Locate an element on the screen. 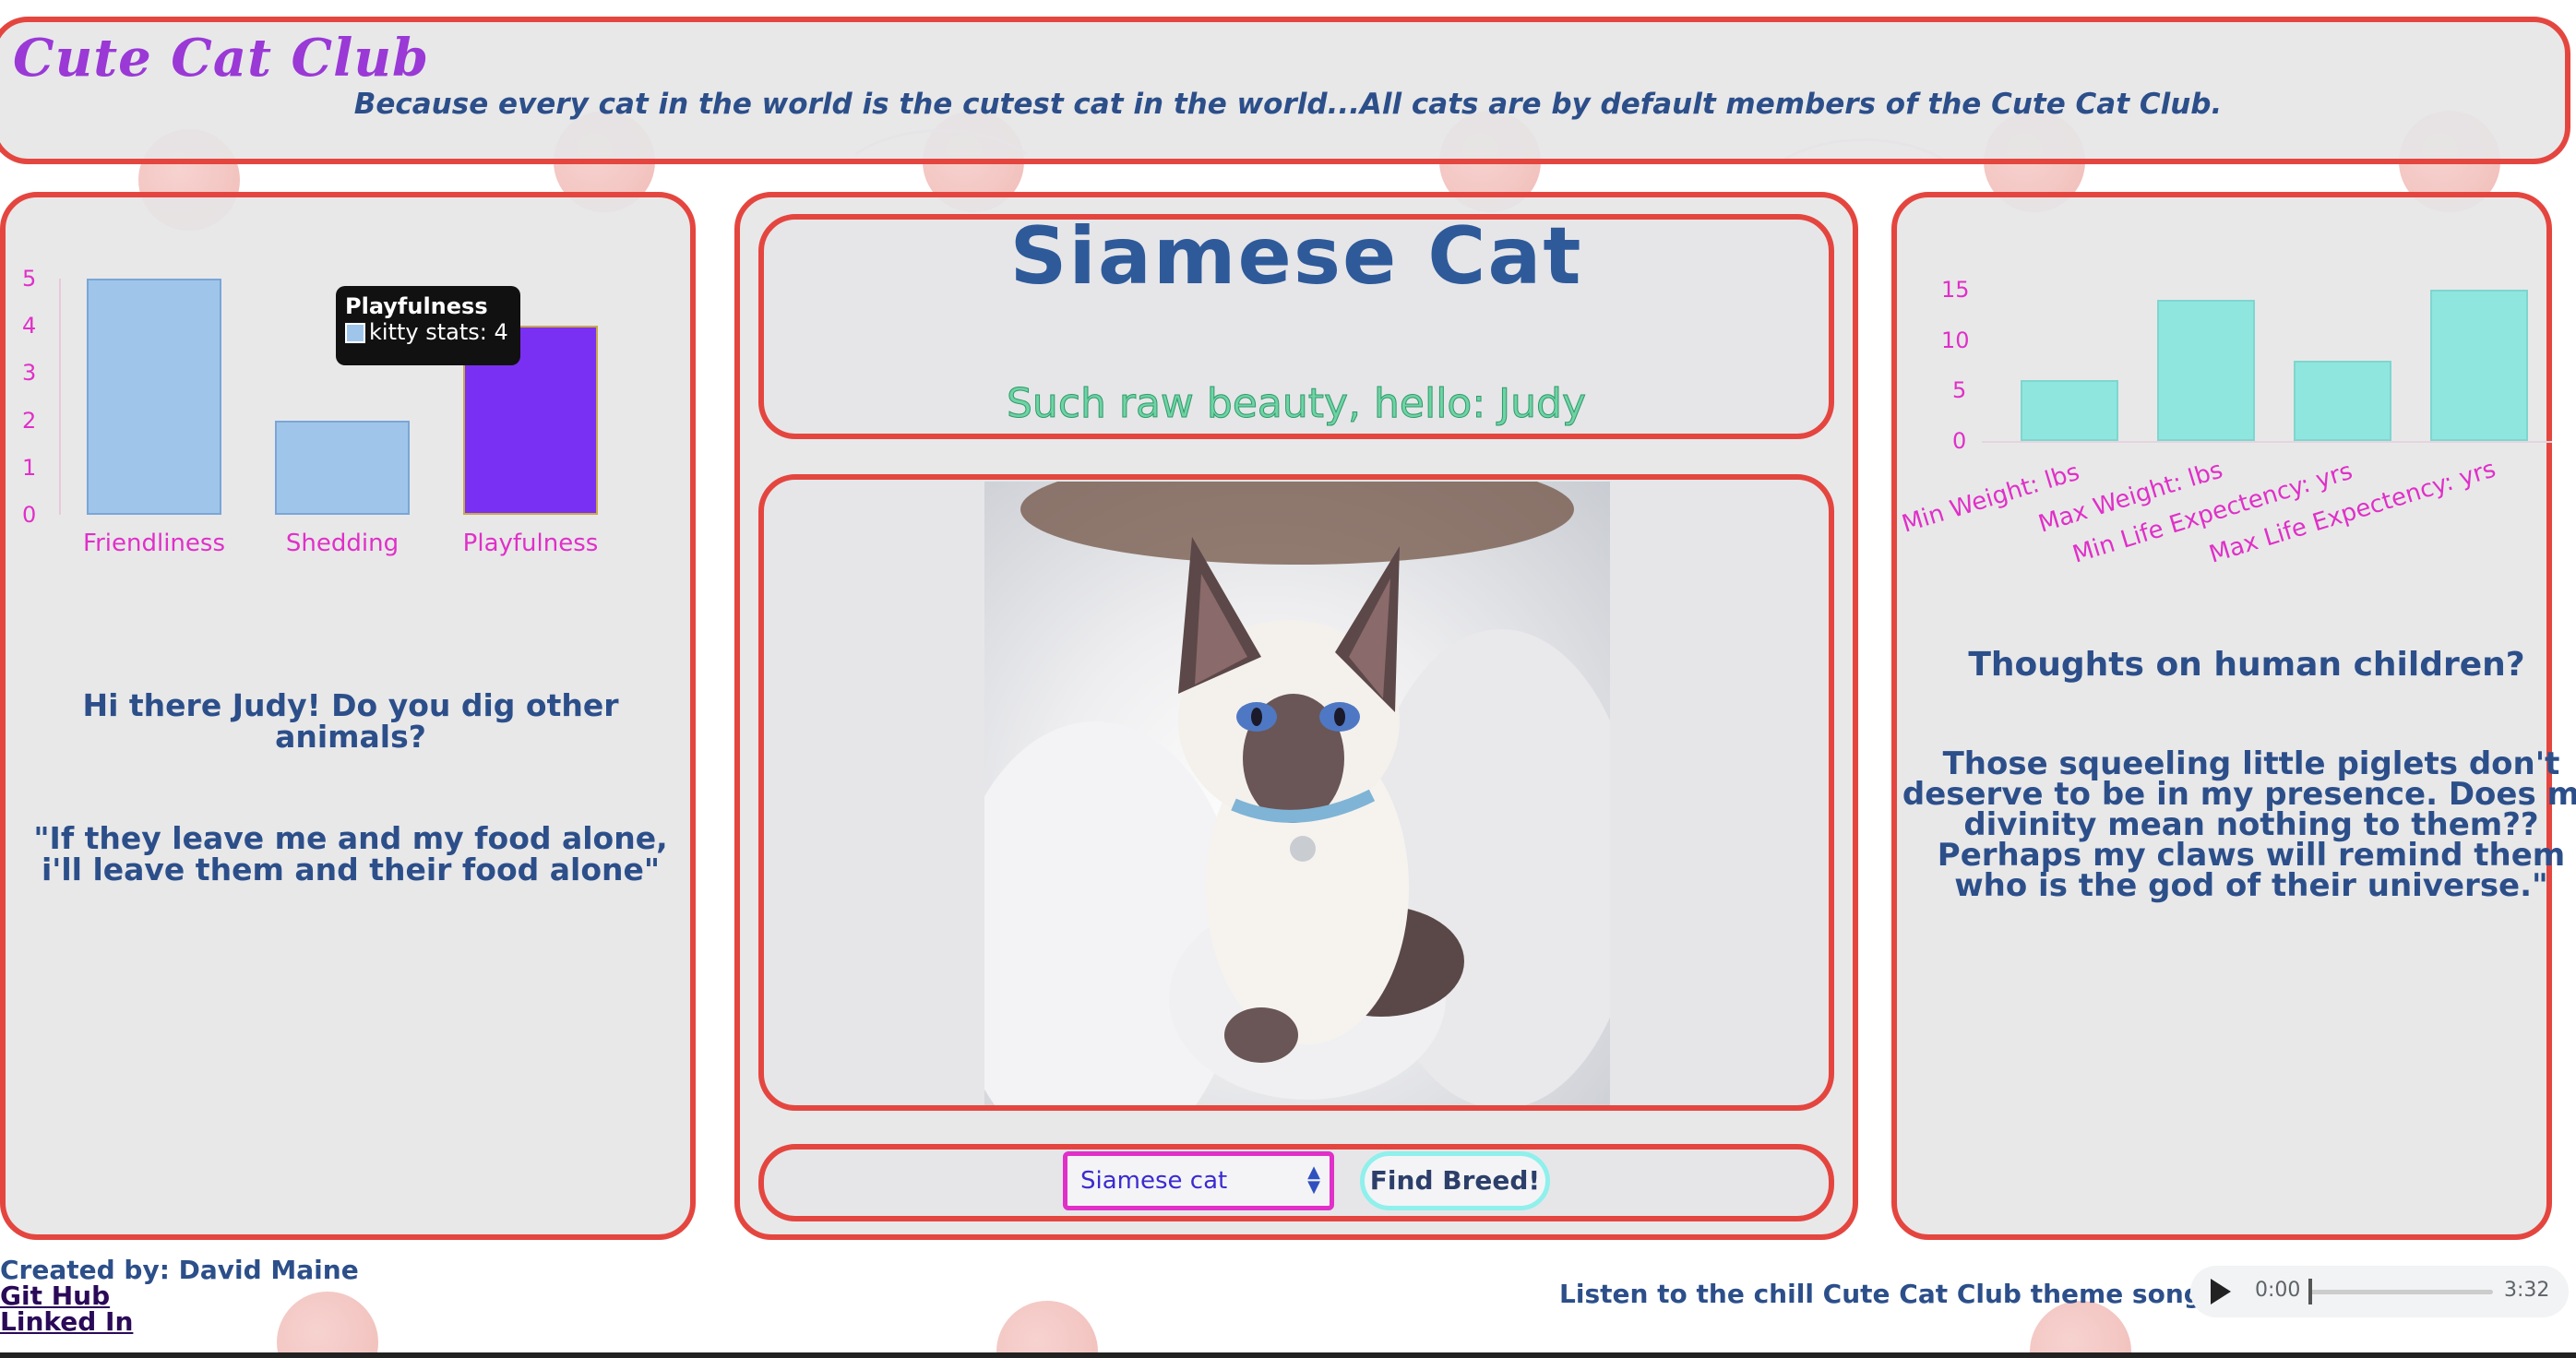 The width and height of the screenshot is (2576, 1358). y-axis-line is located at coordinates (60, 397).